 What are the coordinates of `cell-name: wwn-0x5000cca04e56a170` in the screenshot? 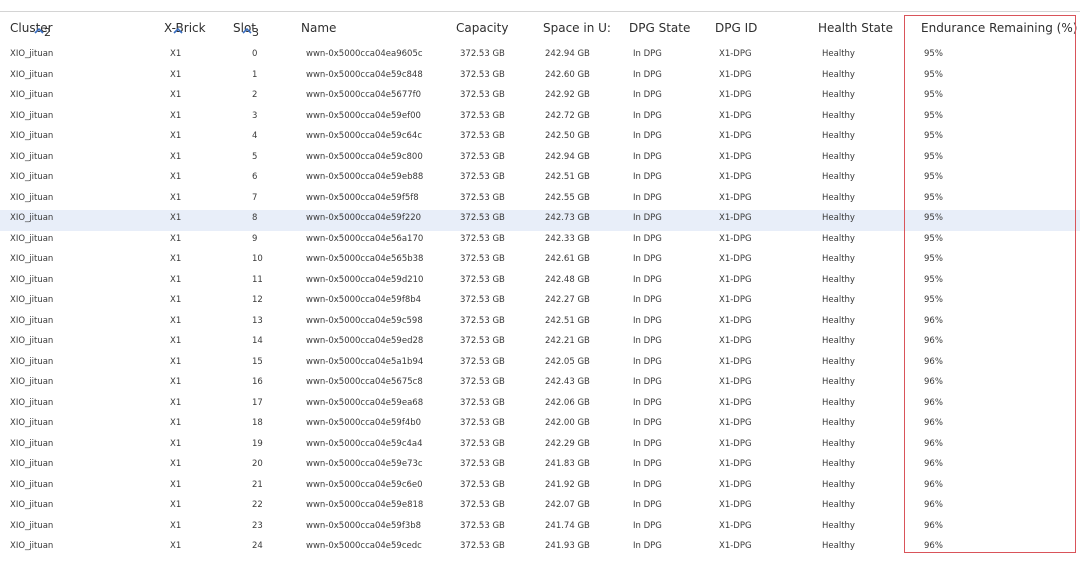 It's located at (365, 238).